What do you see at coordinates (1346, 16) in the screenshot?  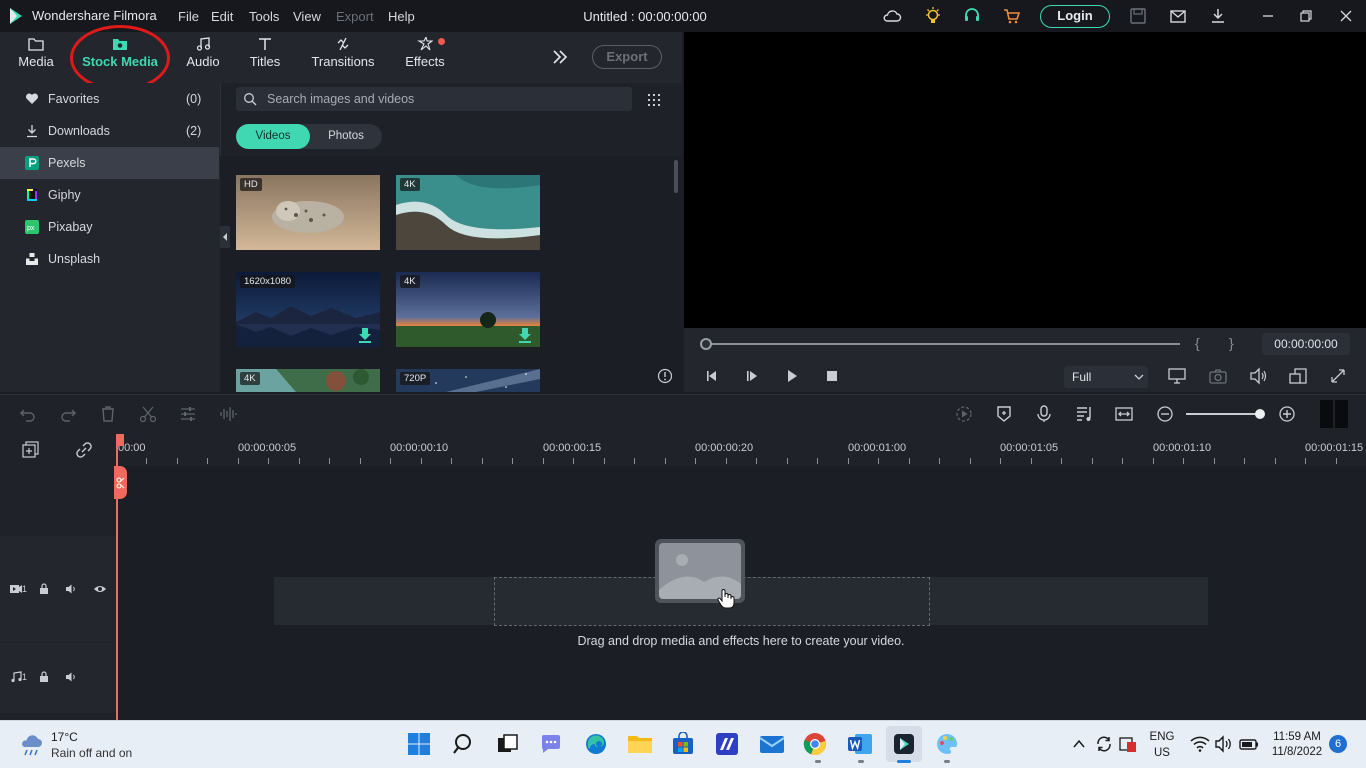 I see `close-icon` at bounding box center [1346, 16].